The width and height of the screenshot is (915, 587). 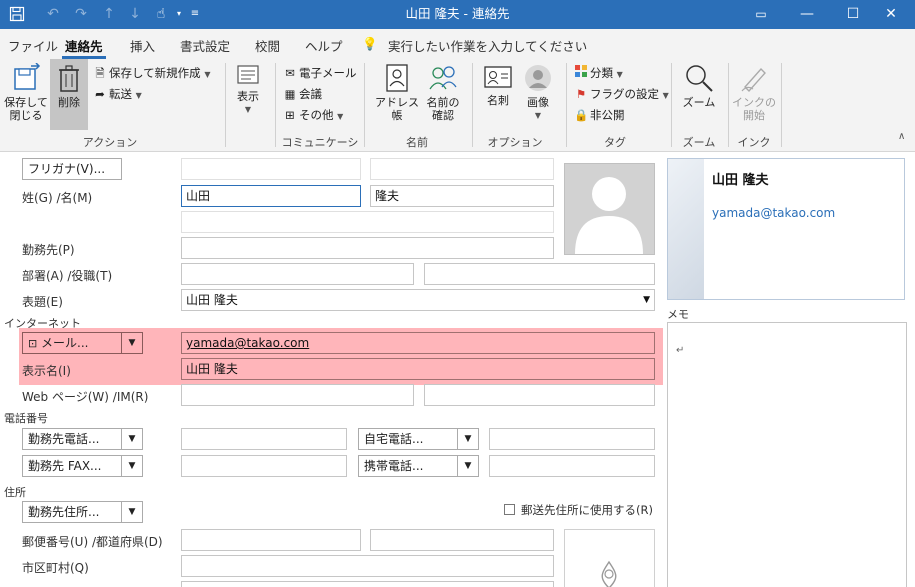 What do you see at coordinates (754, 142) in the screenshot?
I see `group-ink-label: インク` at bounding box center [754, 142].